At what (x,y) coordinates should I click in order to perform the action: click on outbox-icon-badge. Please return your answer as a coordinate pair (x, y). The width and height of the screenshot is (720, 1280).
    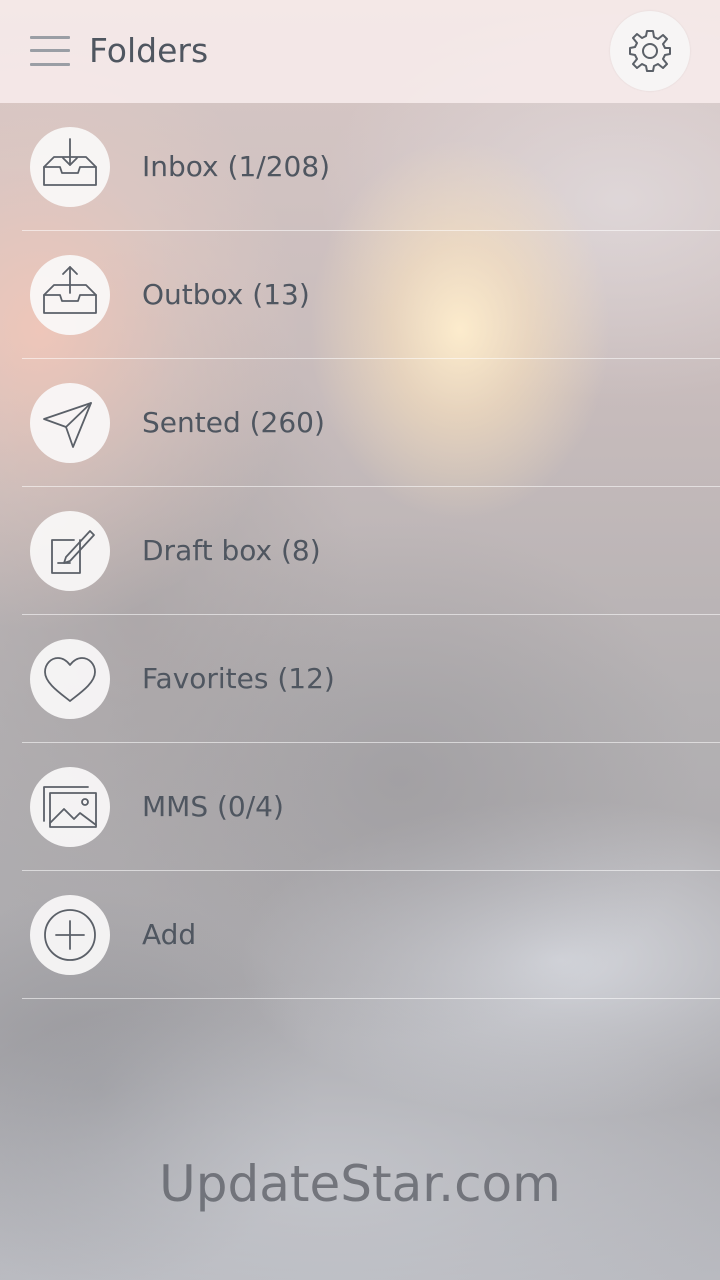
    Looking at the image, I should click on (70, 295).